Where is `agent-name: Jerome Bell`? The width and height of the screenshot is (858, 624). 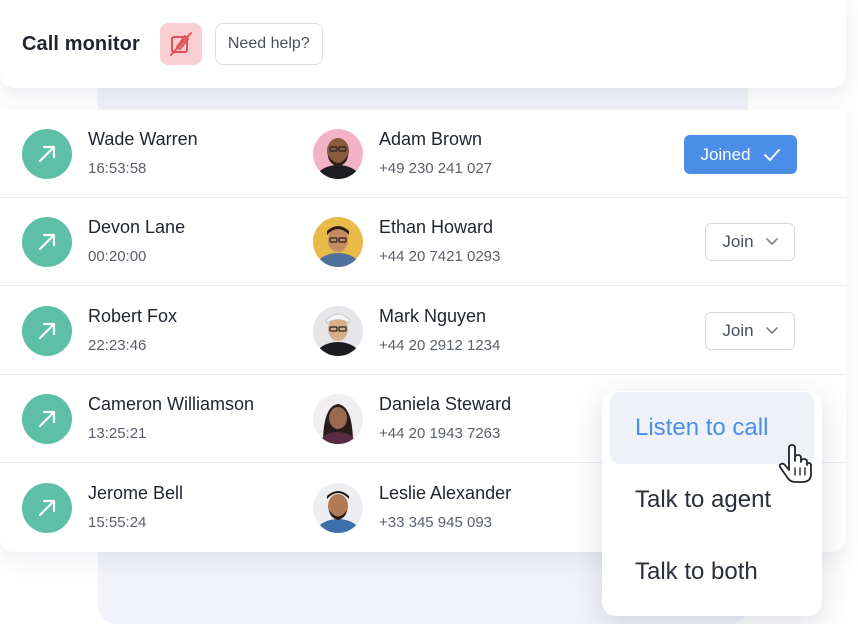
agent-name: Jerome Bell is located at coordinates (136, 493).